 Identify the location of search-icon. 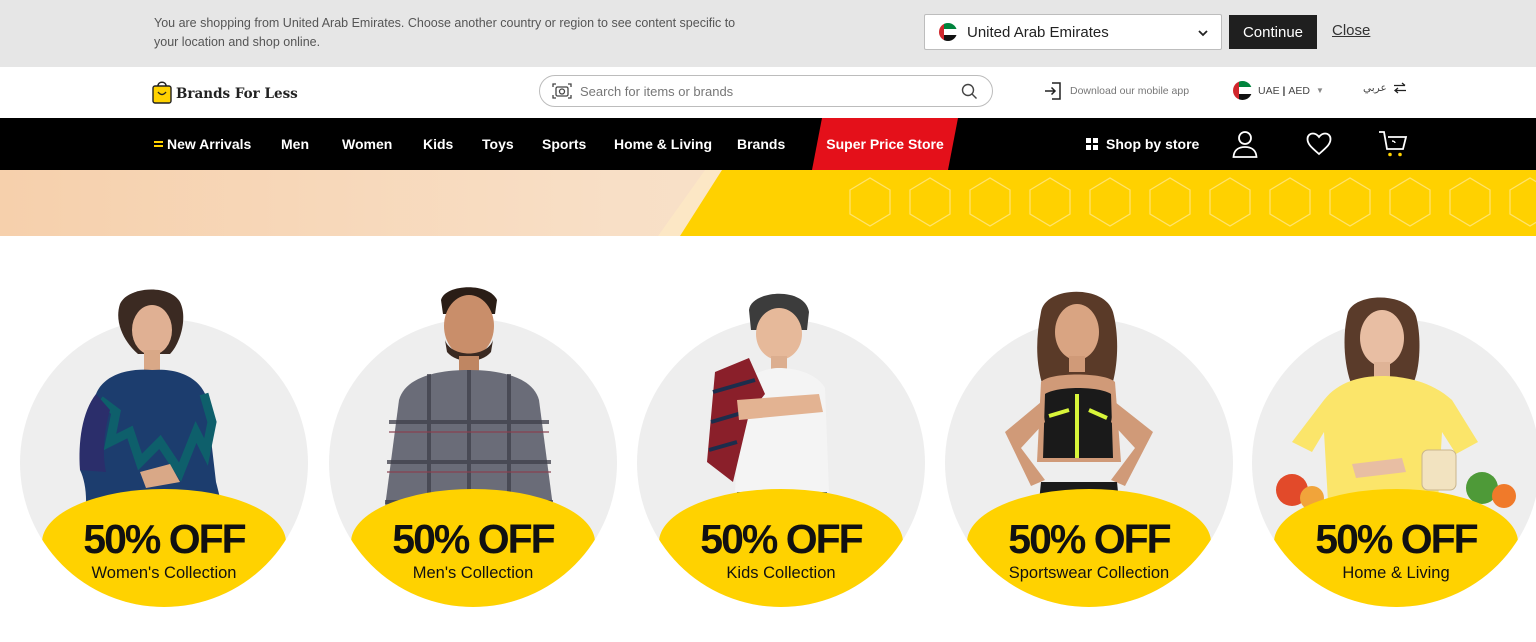
(969, 91).